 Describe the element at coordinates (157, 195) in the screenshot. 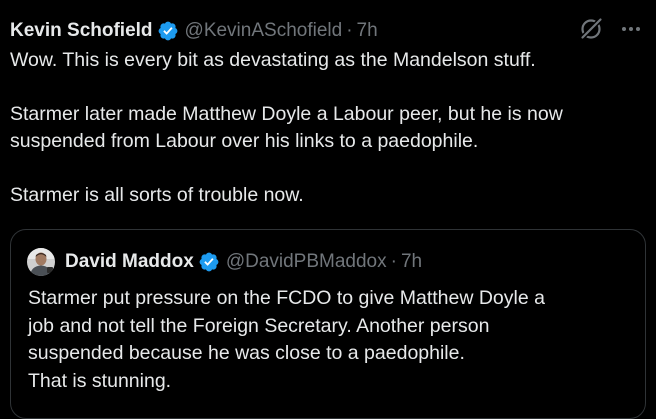

I see `tweet-paragraph: Starmer is all sorts of trouble now.` at that location.